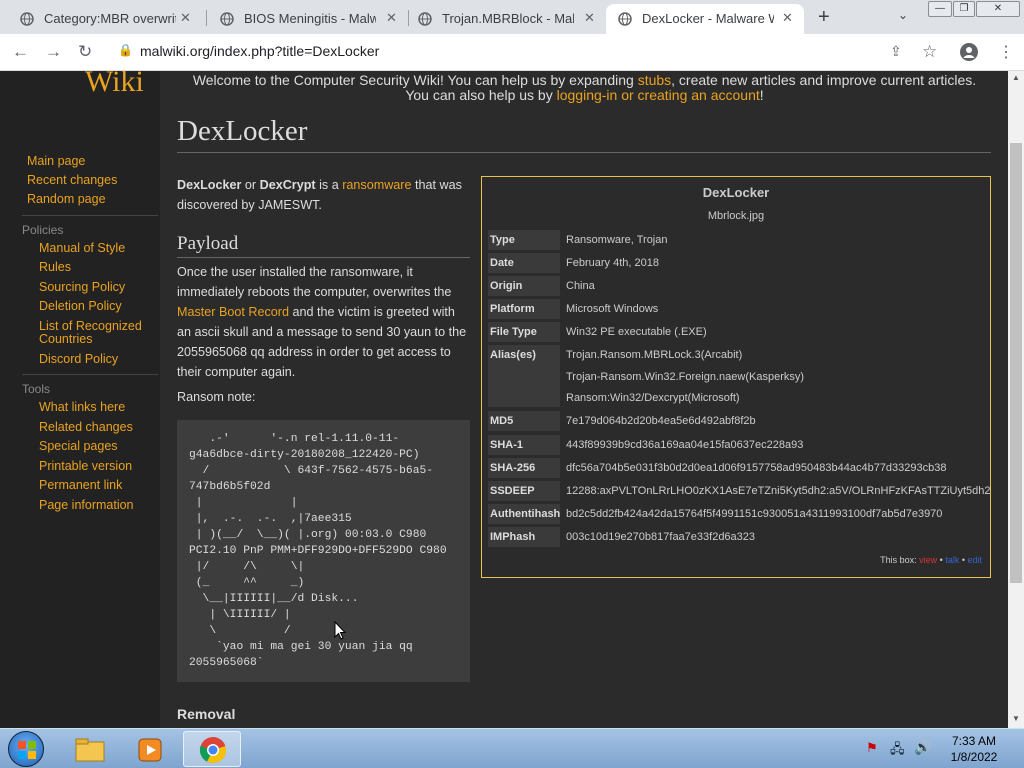 This screenshot has height=768, width=1024. I want to click on edit-link: edit, so click(974, 560).